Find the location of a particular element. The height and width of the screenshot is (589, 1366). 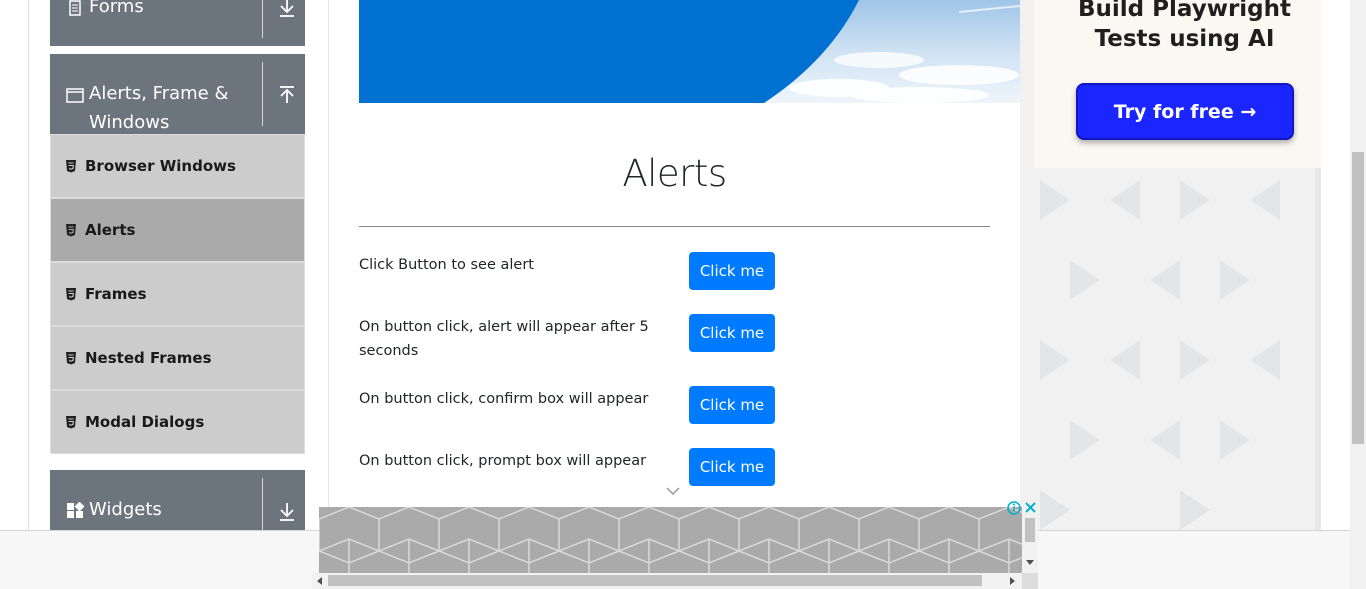

sidebar-item-frames: Frames is located at coordinates (177, 294).